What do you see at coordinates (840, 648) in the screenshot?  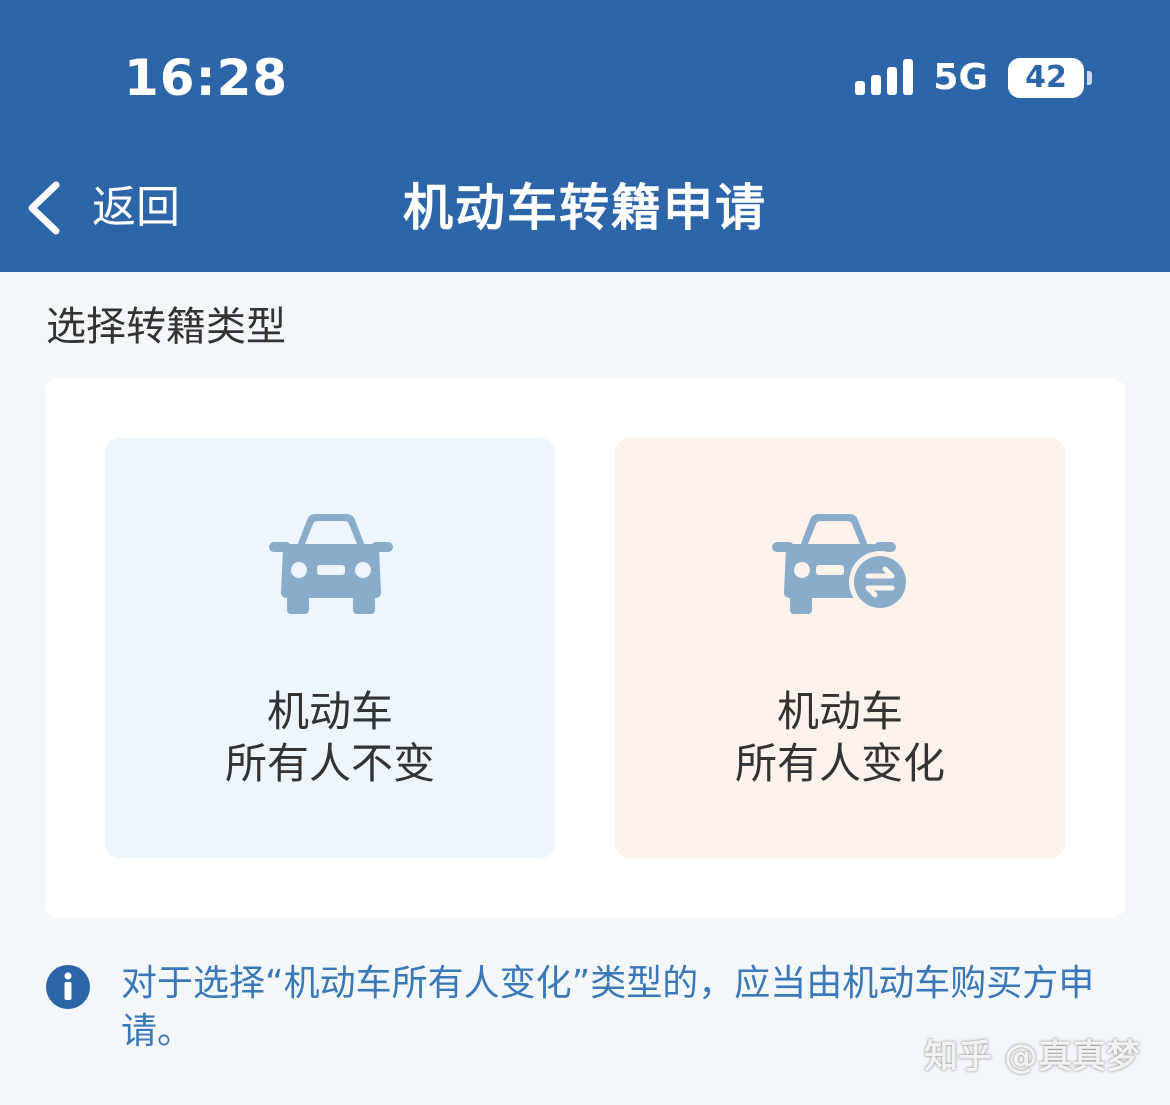 I see `option-owner-changed: 机动车 所有人变化` at bounding box center [840, 648].